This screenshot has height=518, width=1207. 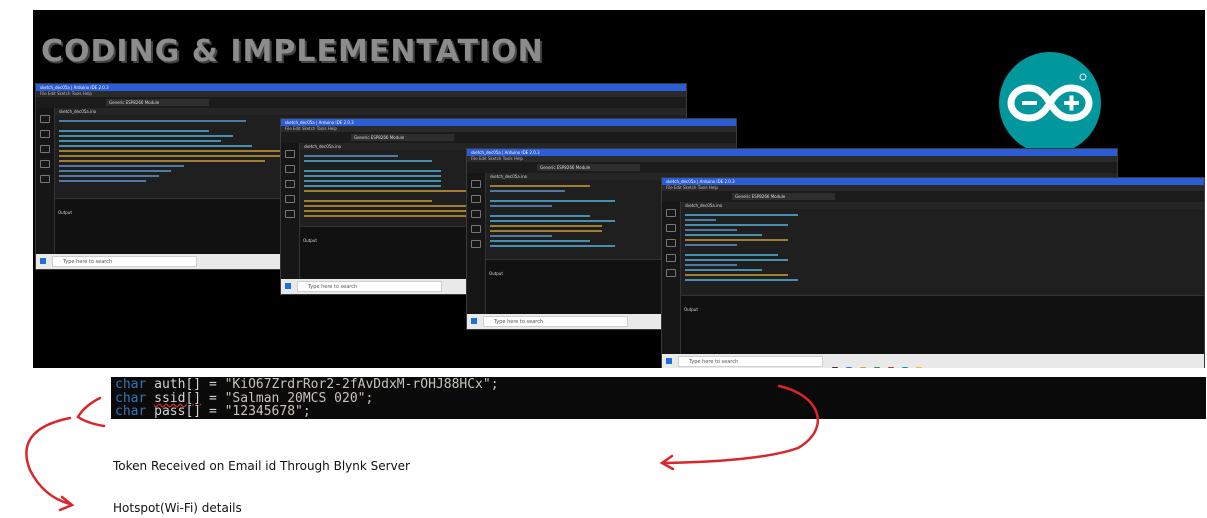 I want to click on taskbar: Type here to search, so click(x=933, y=361).